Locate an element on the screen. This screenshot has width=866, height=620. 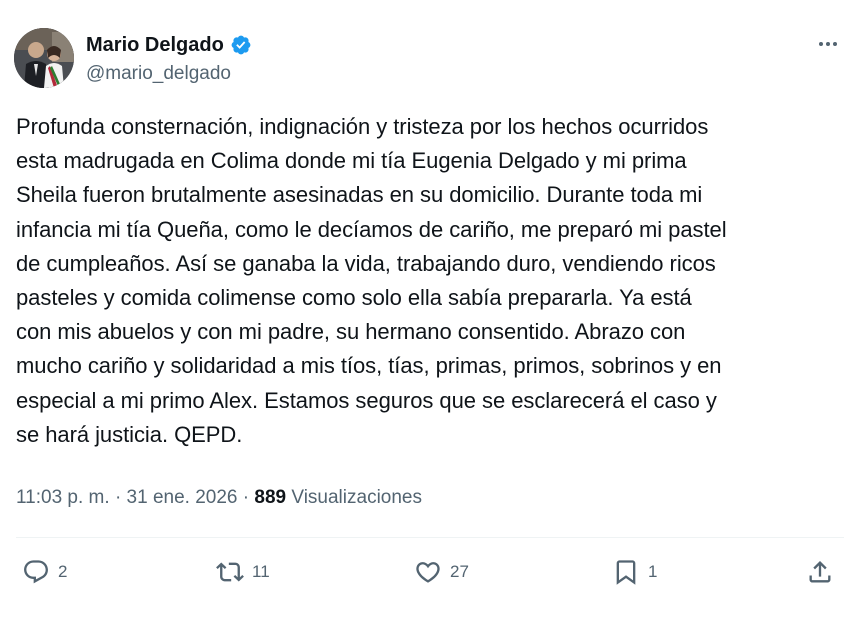
avatar-image is located at coordinates (44, 58).